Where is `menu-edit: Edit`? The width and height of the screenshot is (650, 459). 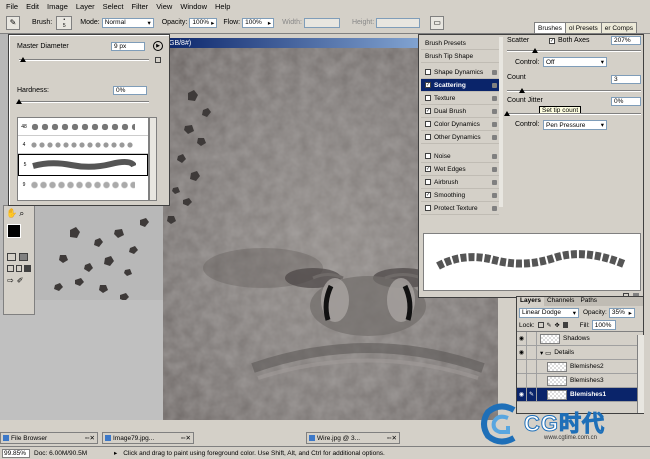 menu-edit: Edit is located at coordinates (32, 6).